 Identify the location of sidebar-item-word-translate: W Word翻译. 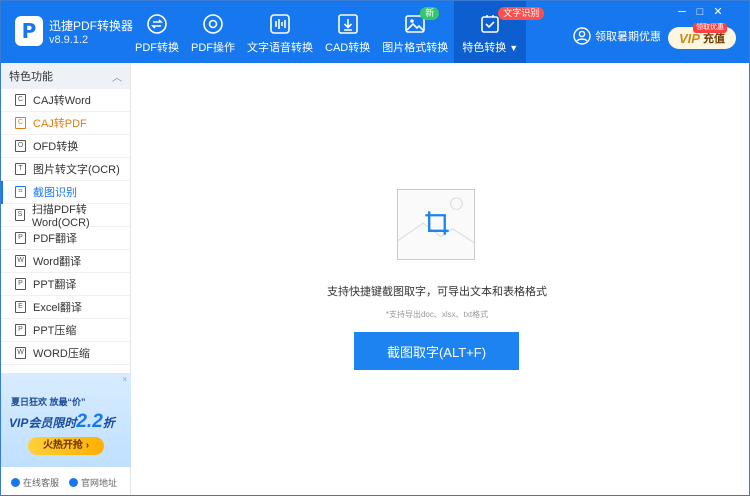
(65, 261).